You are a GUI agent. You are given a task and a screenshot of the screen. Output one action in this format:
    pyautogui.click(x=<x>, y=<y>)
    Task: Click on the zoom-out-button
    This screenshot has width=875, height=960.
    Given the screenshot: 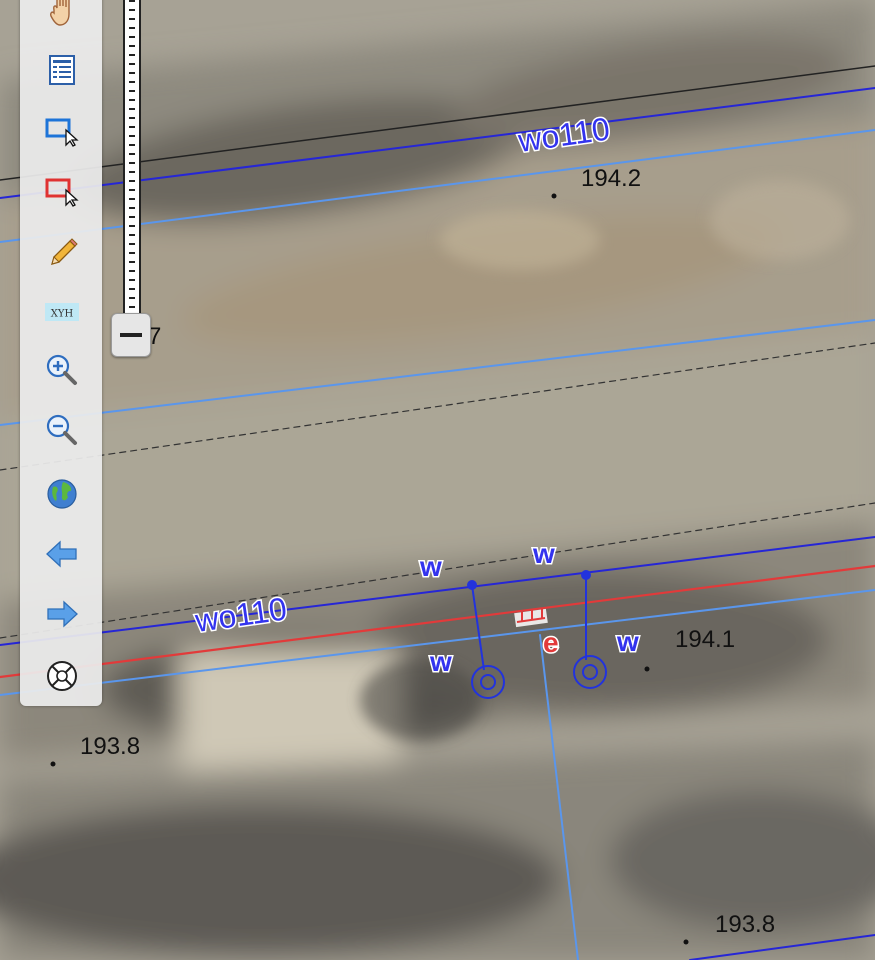 What is the action you would take?
    pyautogui.click(x=62, y=430)
    